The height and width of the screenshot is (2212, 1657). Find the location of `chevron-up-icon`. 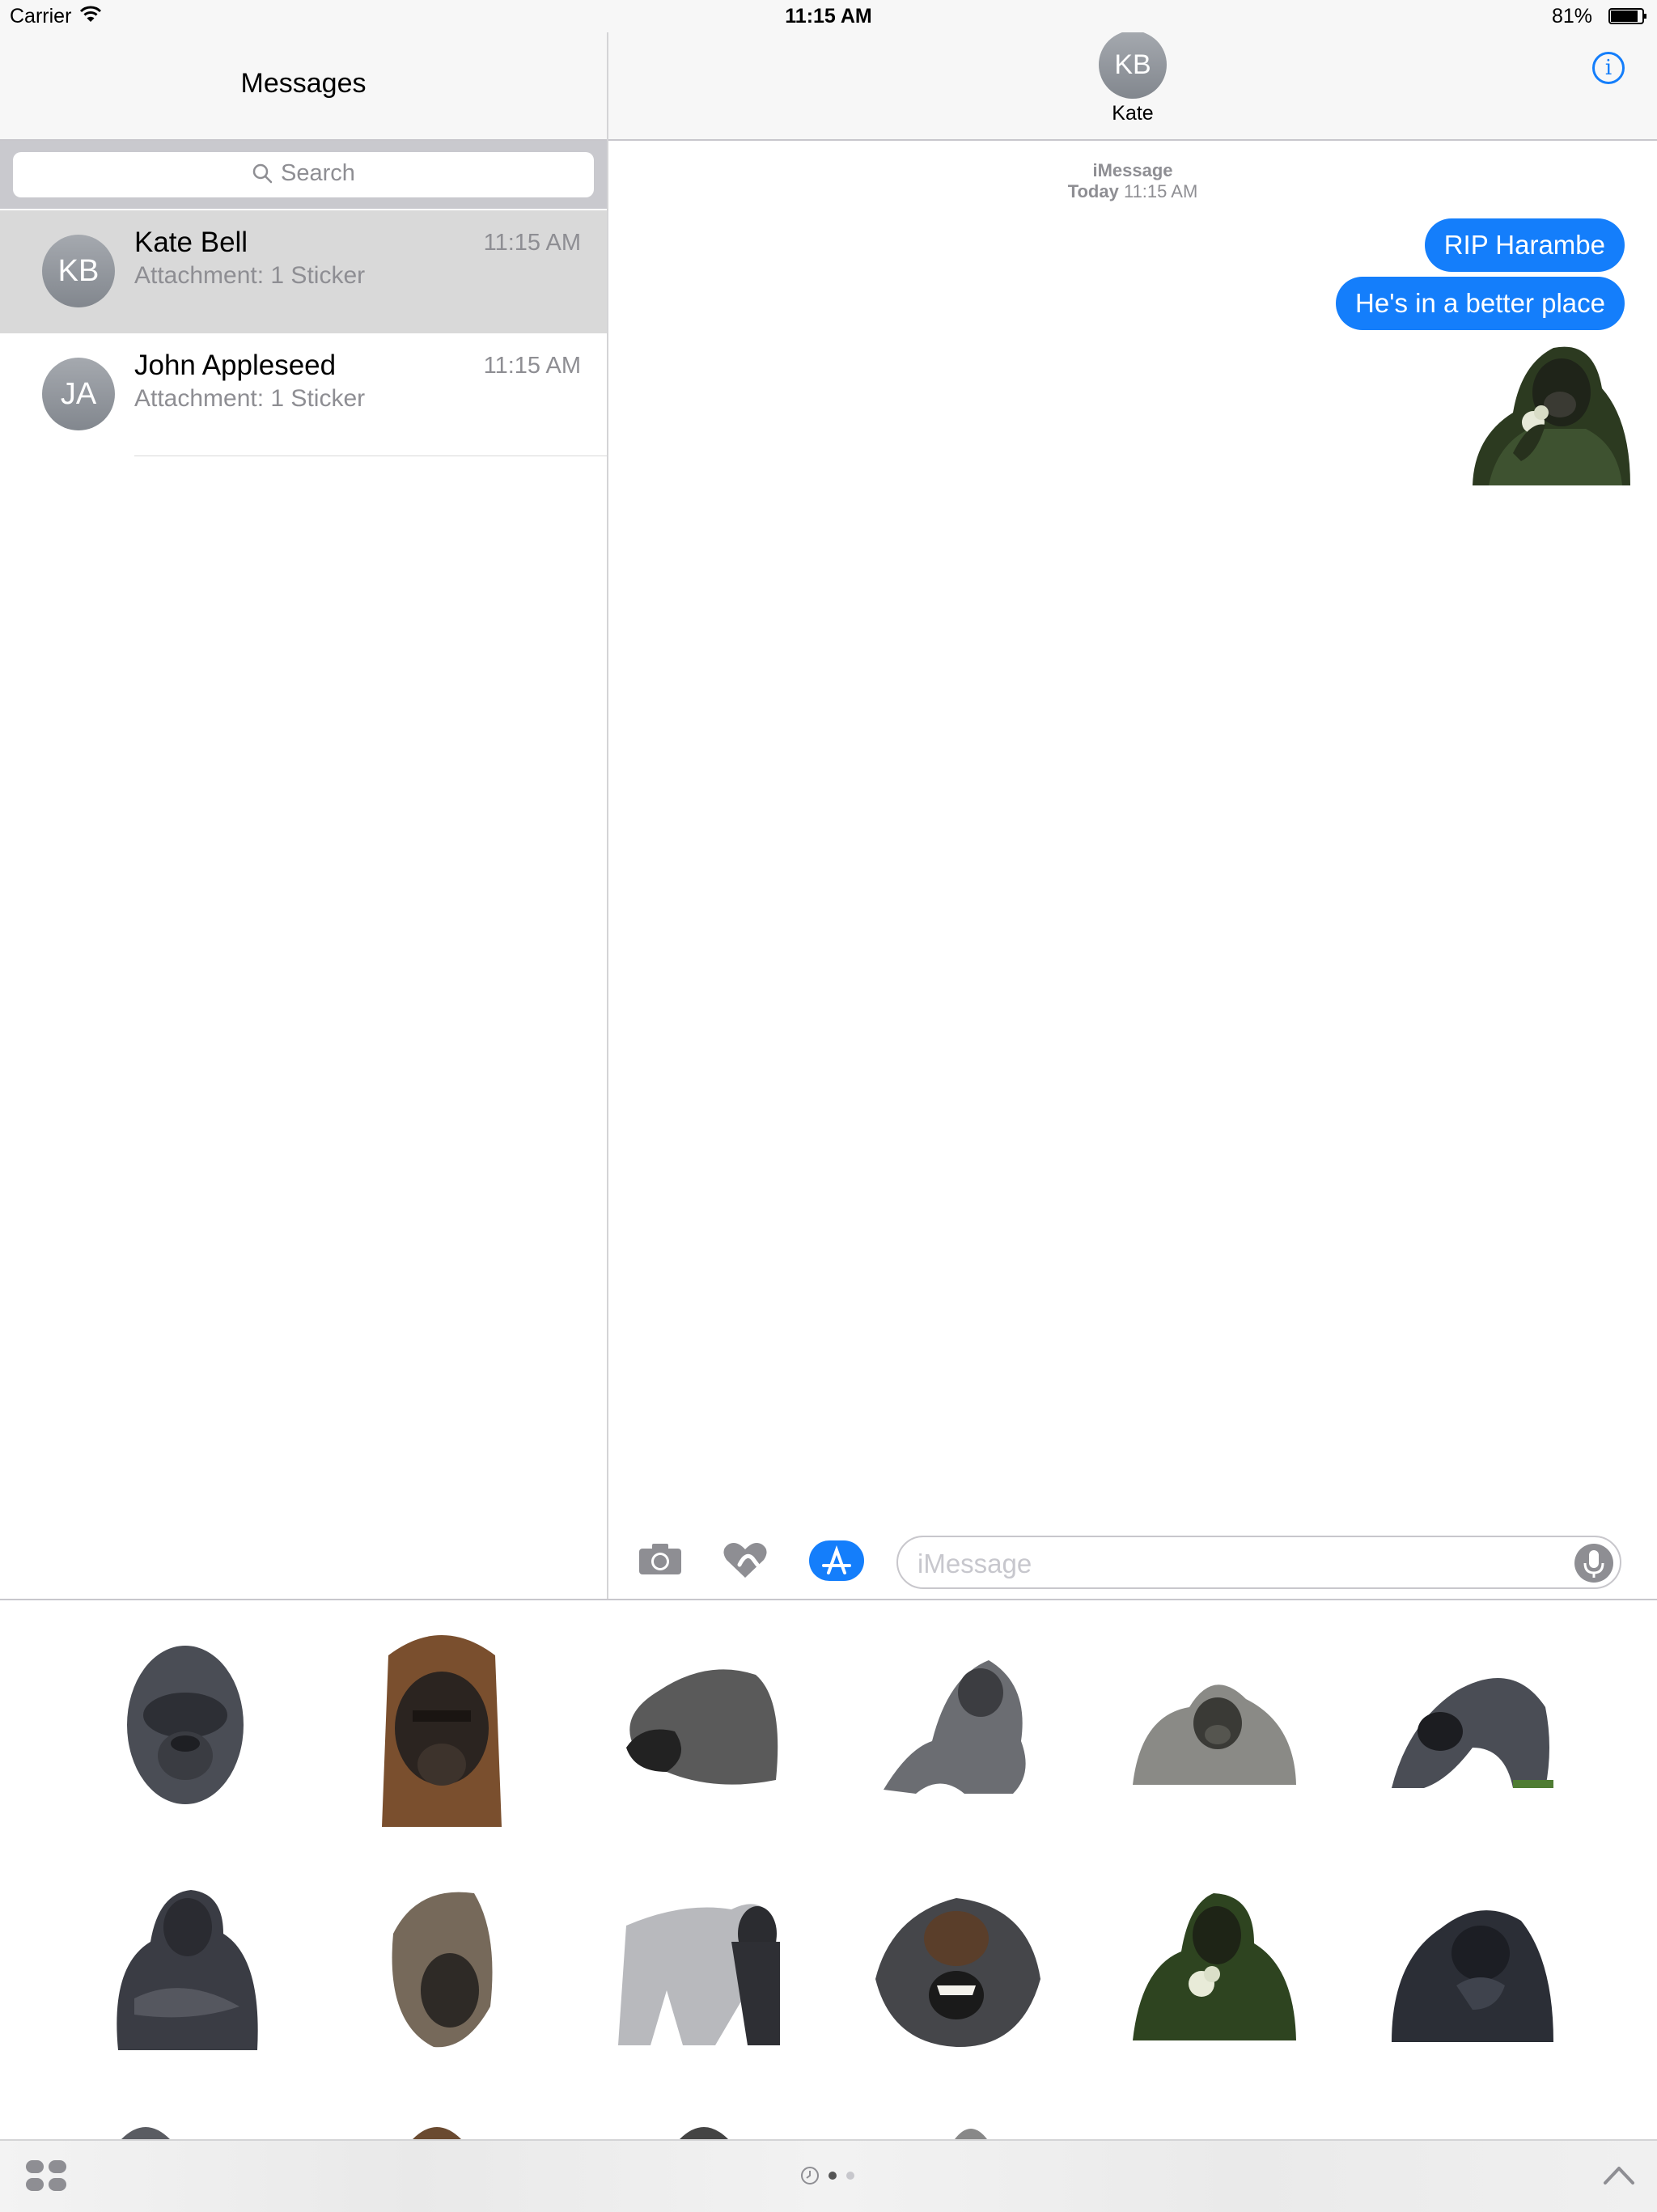

chevron-up-icon is located at coordinates (1619, 2176).